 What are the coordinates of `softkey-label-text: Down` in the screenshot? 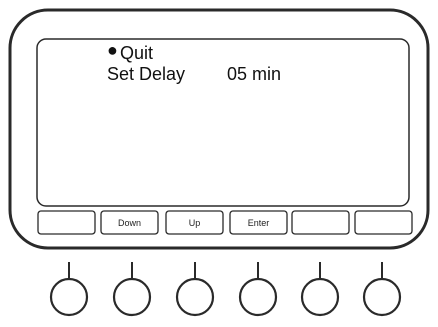 It's located at (129, 223).